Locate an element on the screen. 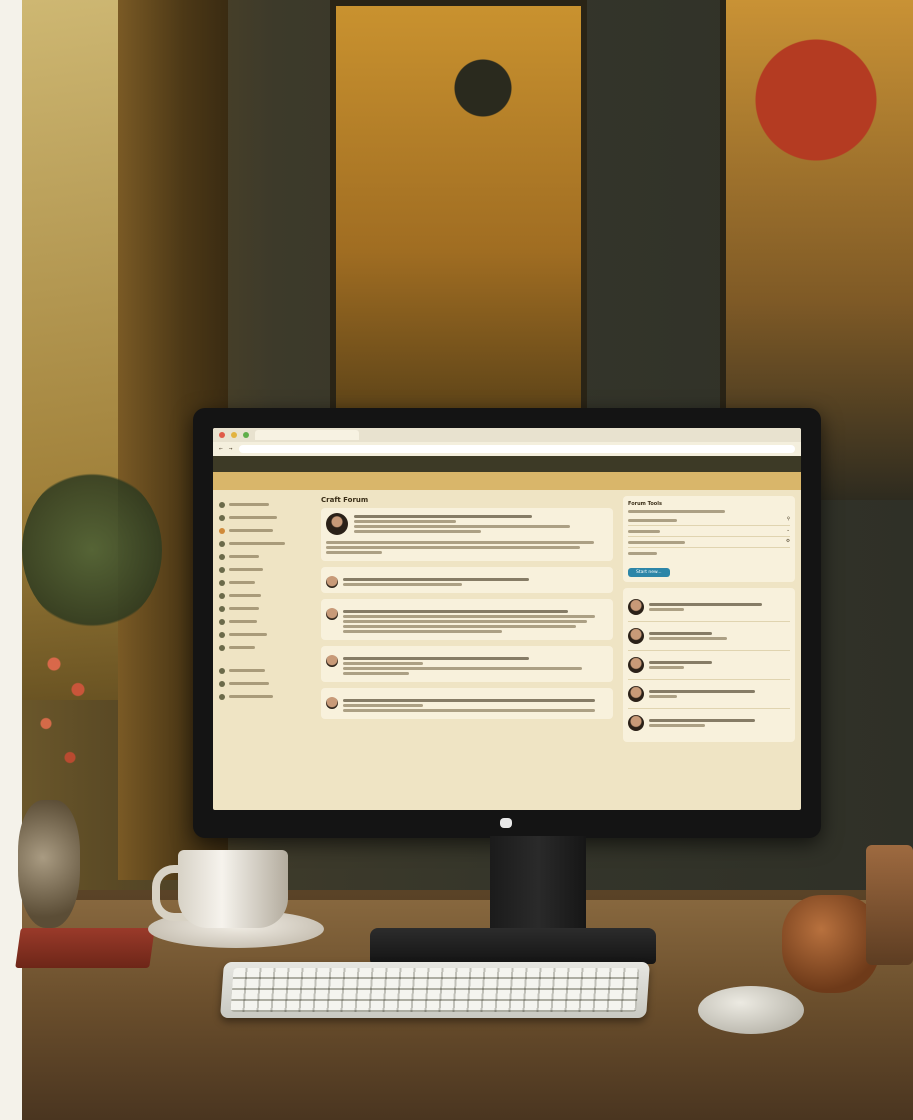 The width and height of the screenshot is (913, 1120). panel-row: ⌄ is located at coordinates (709, 531).